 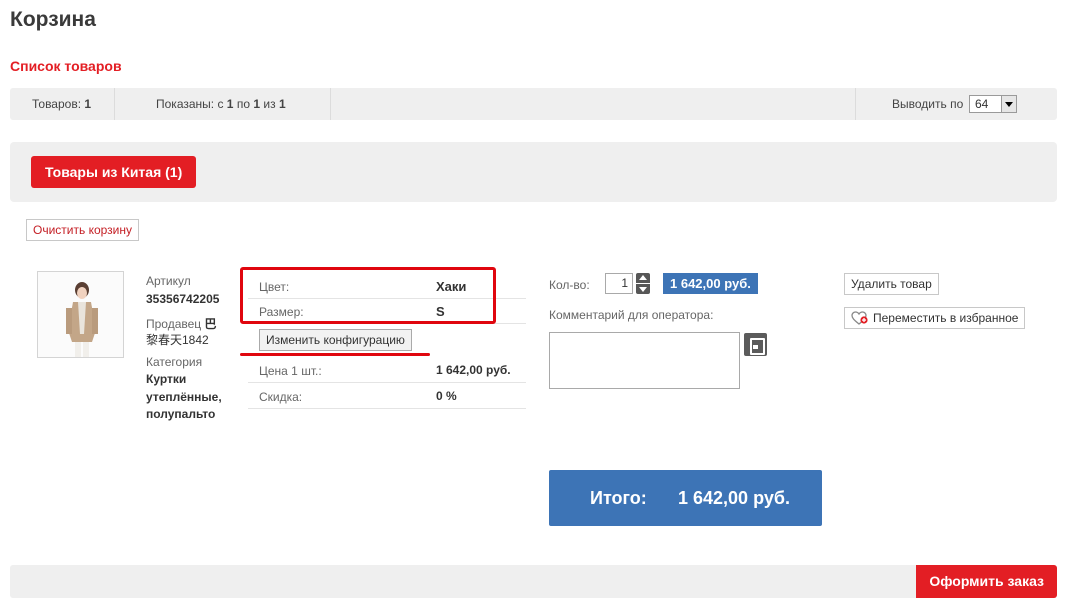 What do you see at coordinates (166, 379) in the screenshot?
I see `category-line: Куртки` at bounding box center [166, 379].